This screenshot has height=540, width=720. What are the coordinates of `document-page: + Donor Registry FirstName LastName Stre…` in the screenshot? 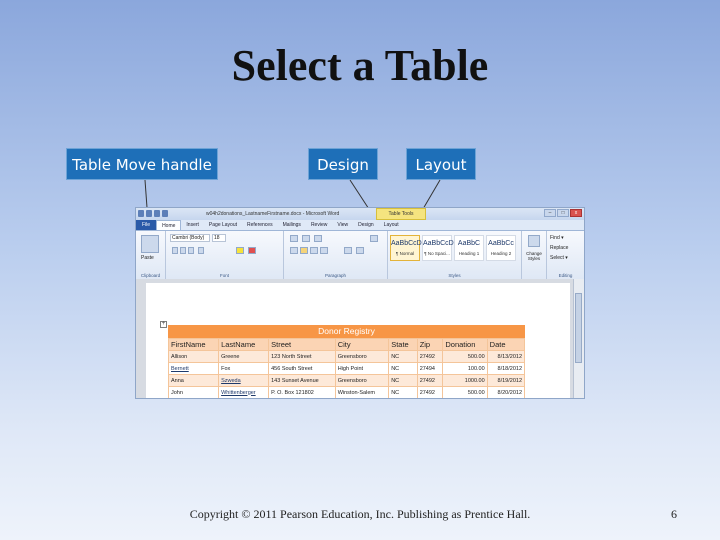 It's located at (358, 340).